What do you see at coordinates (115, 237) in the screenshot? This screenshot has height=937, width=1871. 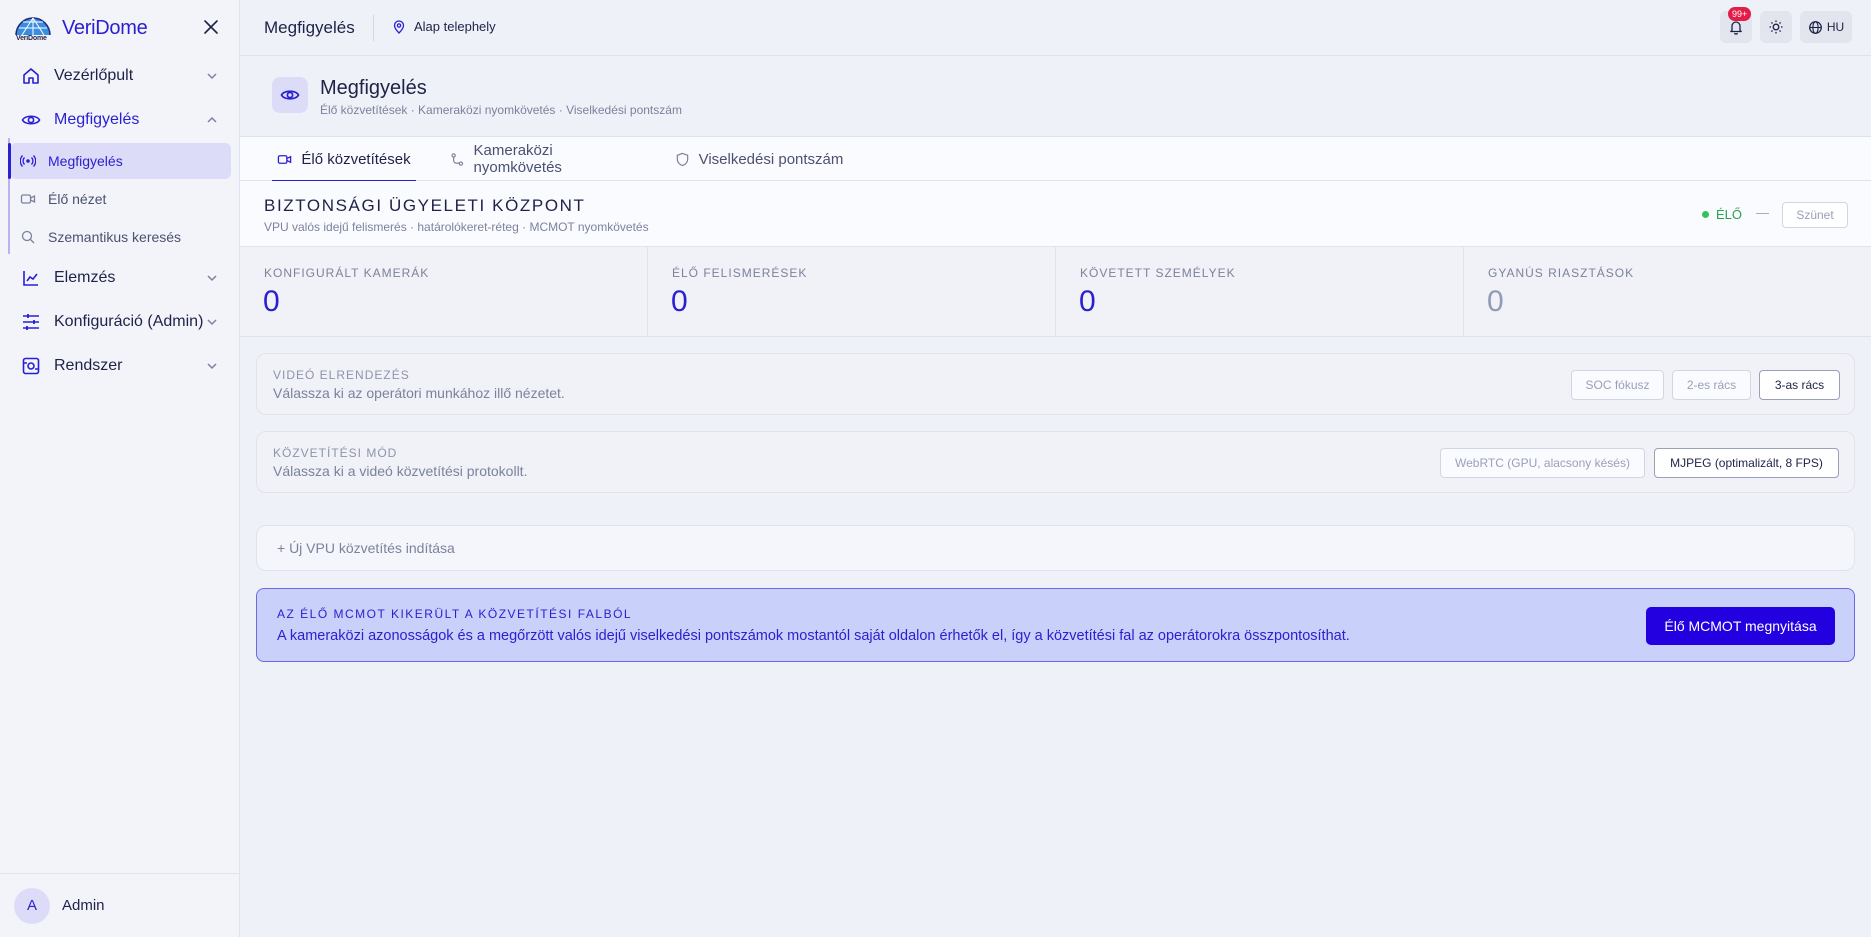 I see `sidebar-item-label: Szemantikus keresés` at bounding box center [115, 237].